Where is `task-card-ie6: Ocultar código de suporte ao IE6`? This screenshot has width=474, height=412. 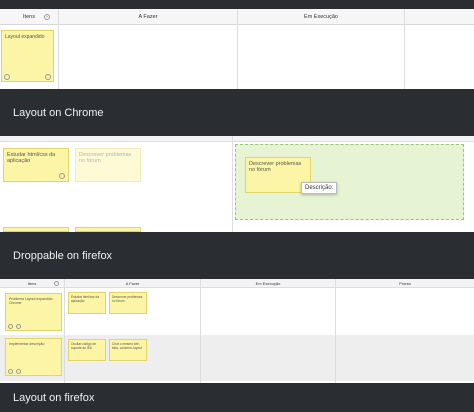 task-card-ie6: Ocultar código de suporte ao IE6 is located at coordinates (87, 350).